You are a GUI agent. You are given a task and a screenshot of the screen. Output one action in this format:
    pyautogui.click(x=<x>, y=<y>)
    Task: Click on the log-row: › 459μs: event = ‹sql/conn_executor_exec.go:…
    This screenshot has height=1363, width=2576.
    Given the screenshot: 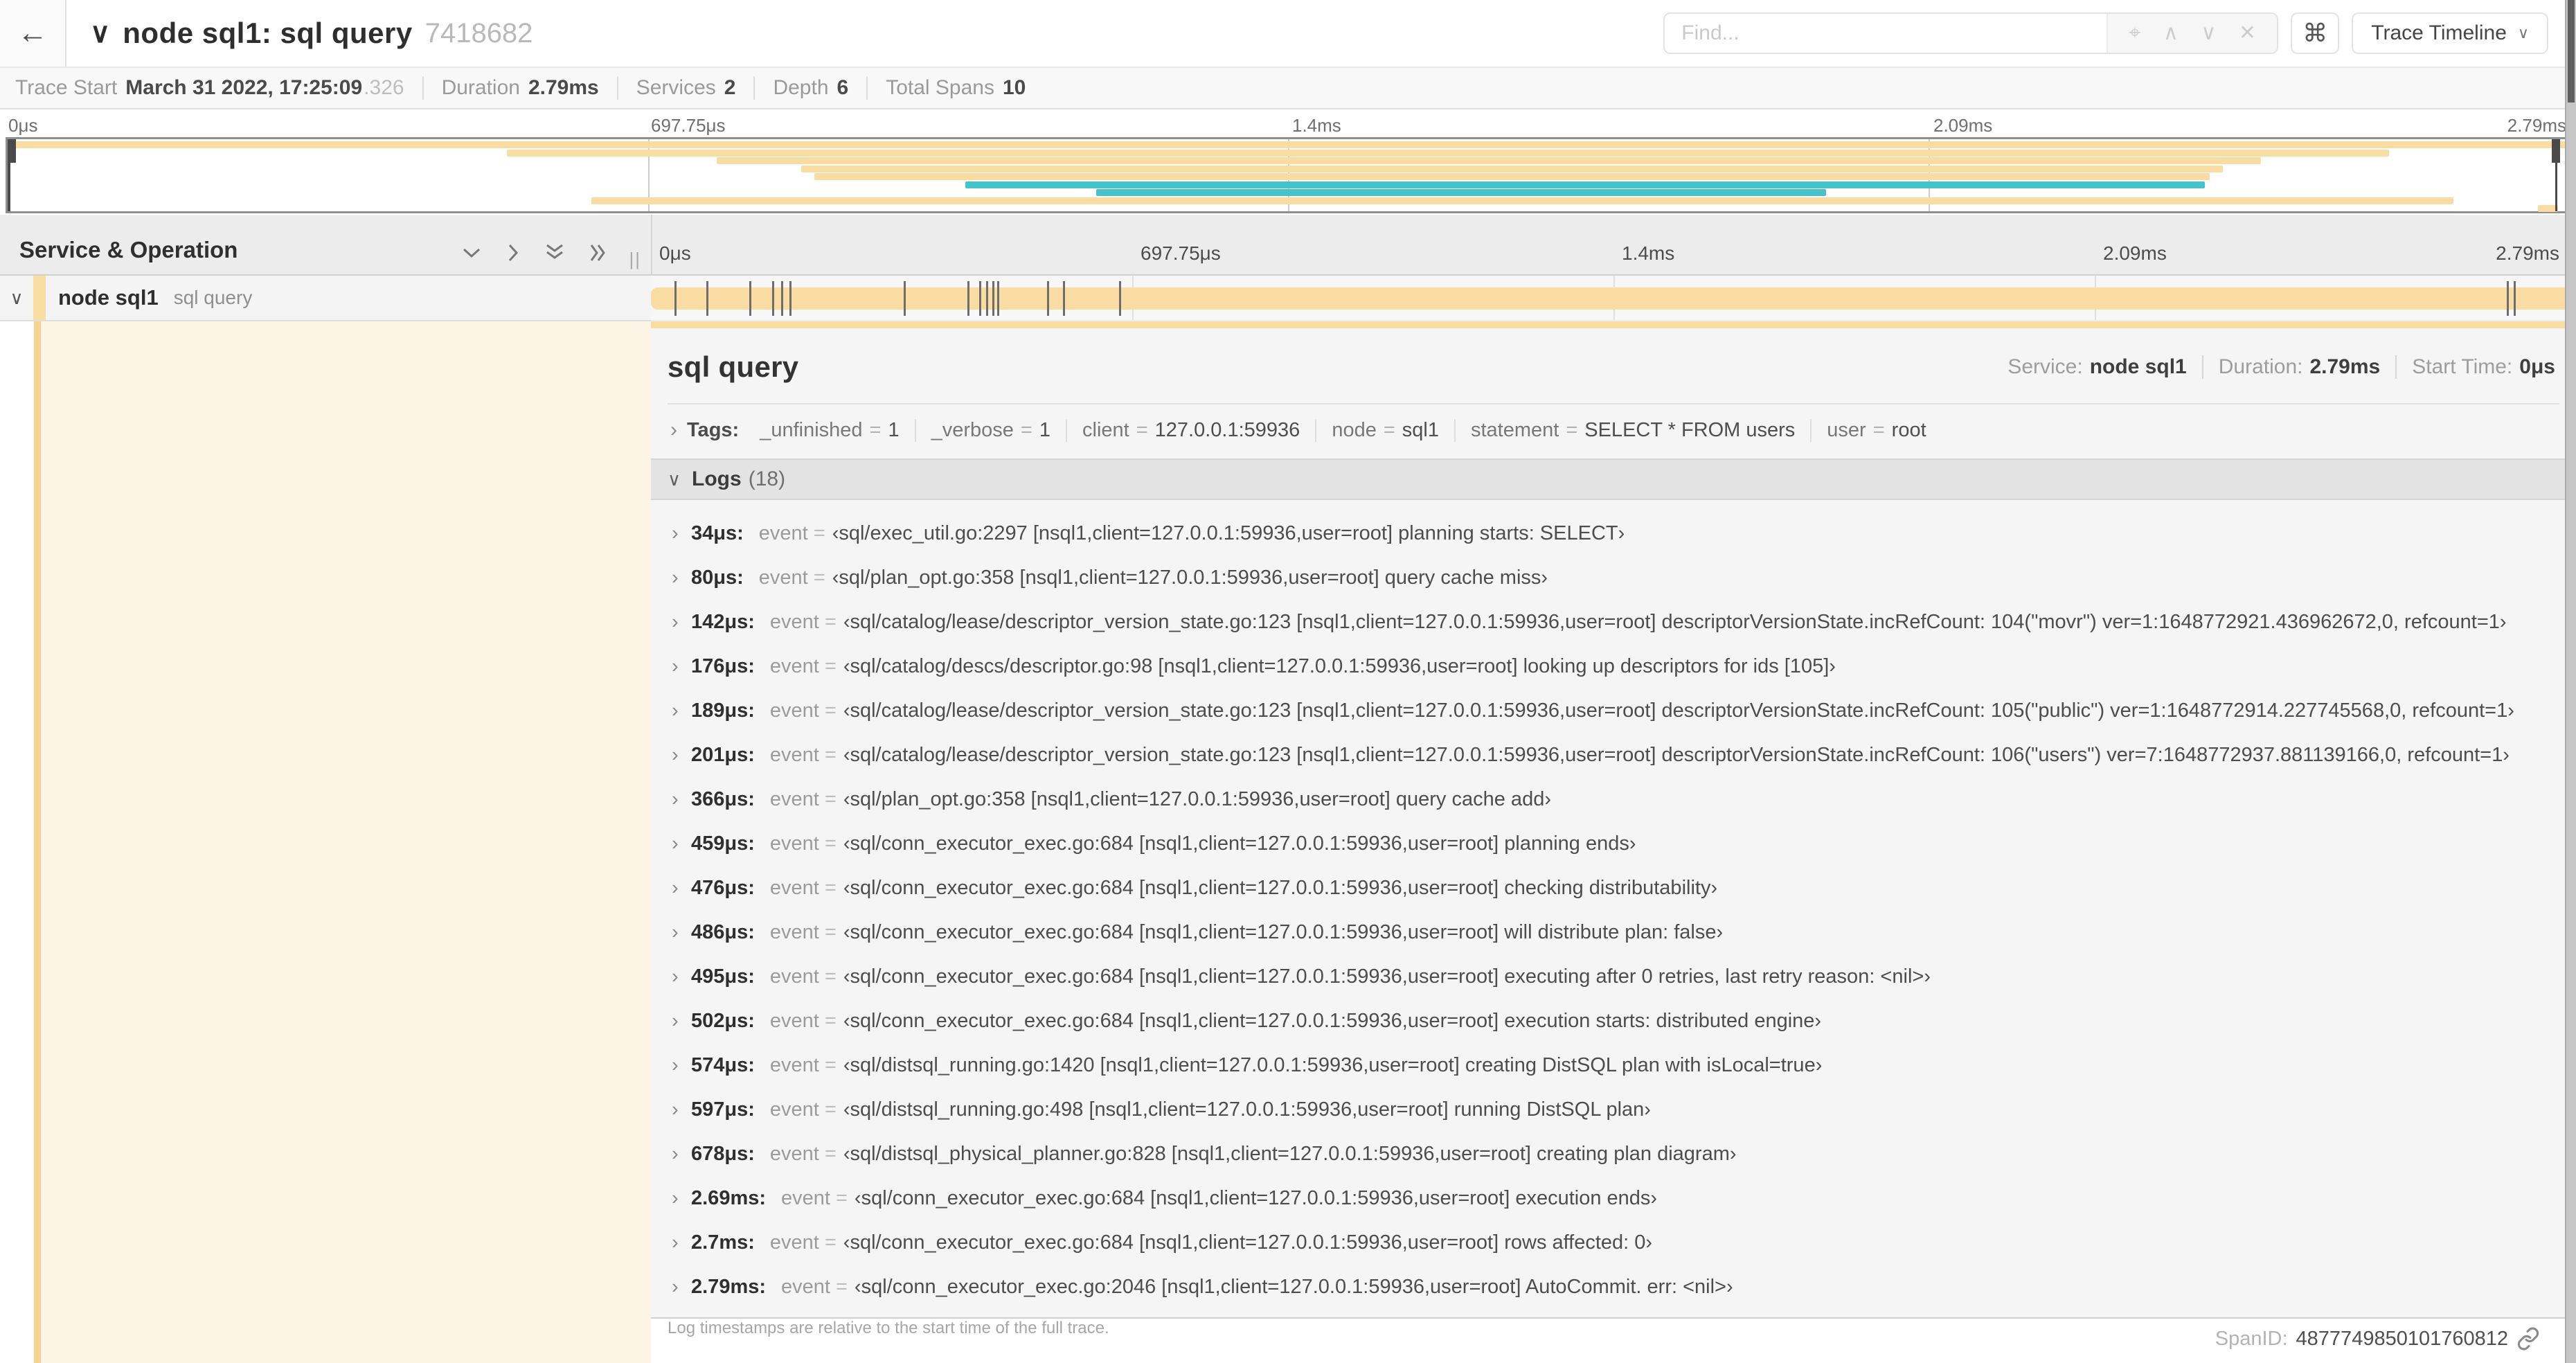 What is the action you would take?
    pyautogui.click(x=1613, y=844)
    